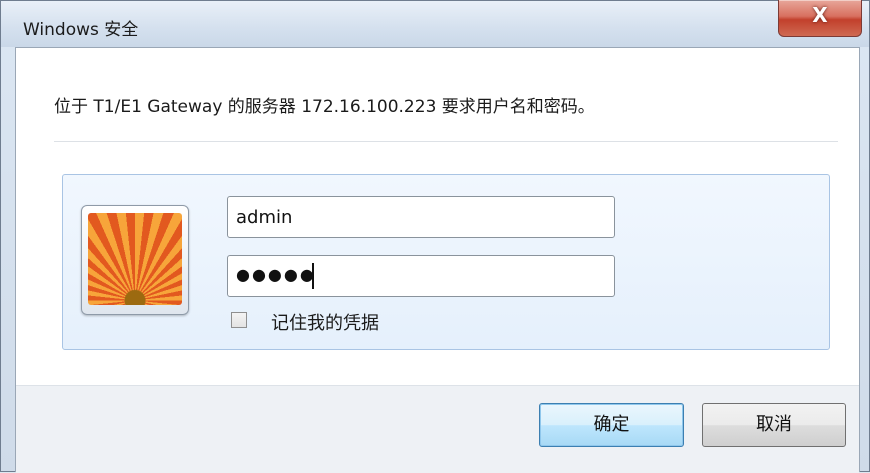 This screenshot has width=870, height=473. Describe the element at coordinates (81, 30) in the screenshot. I see `window-title: Windows 安全` at that location.